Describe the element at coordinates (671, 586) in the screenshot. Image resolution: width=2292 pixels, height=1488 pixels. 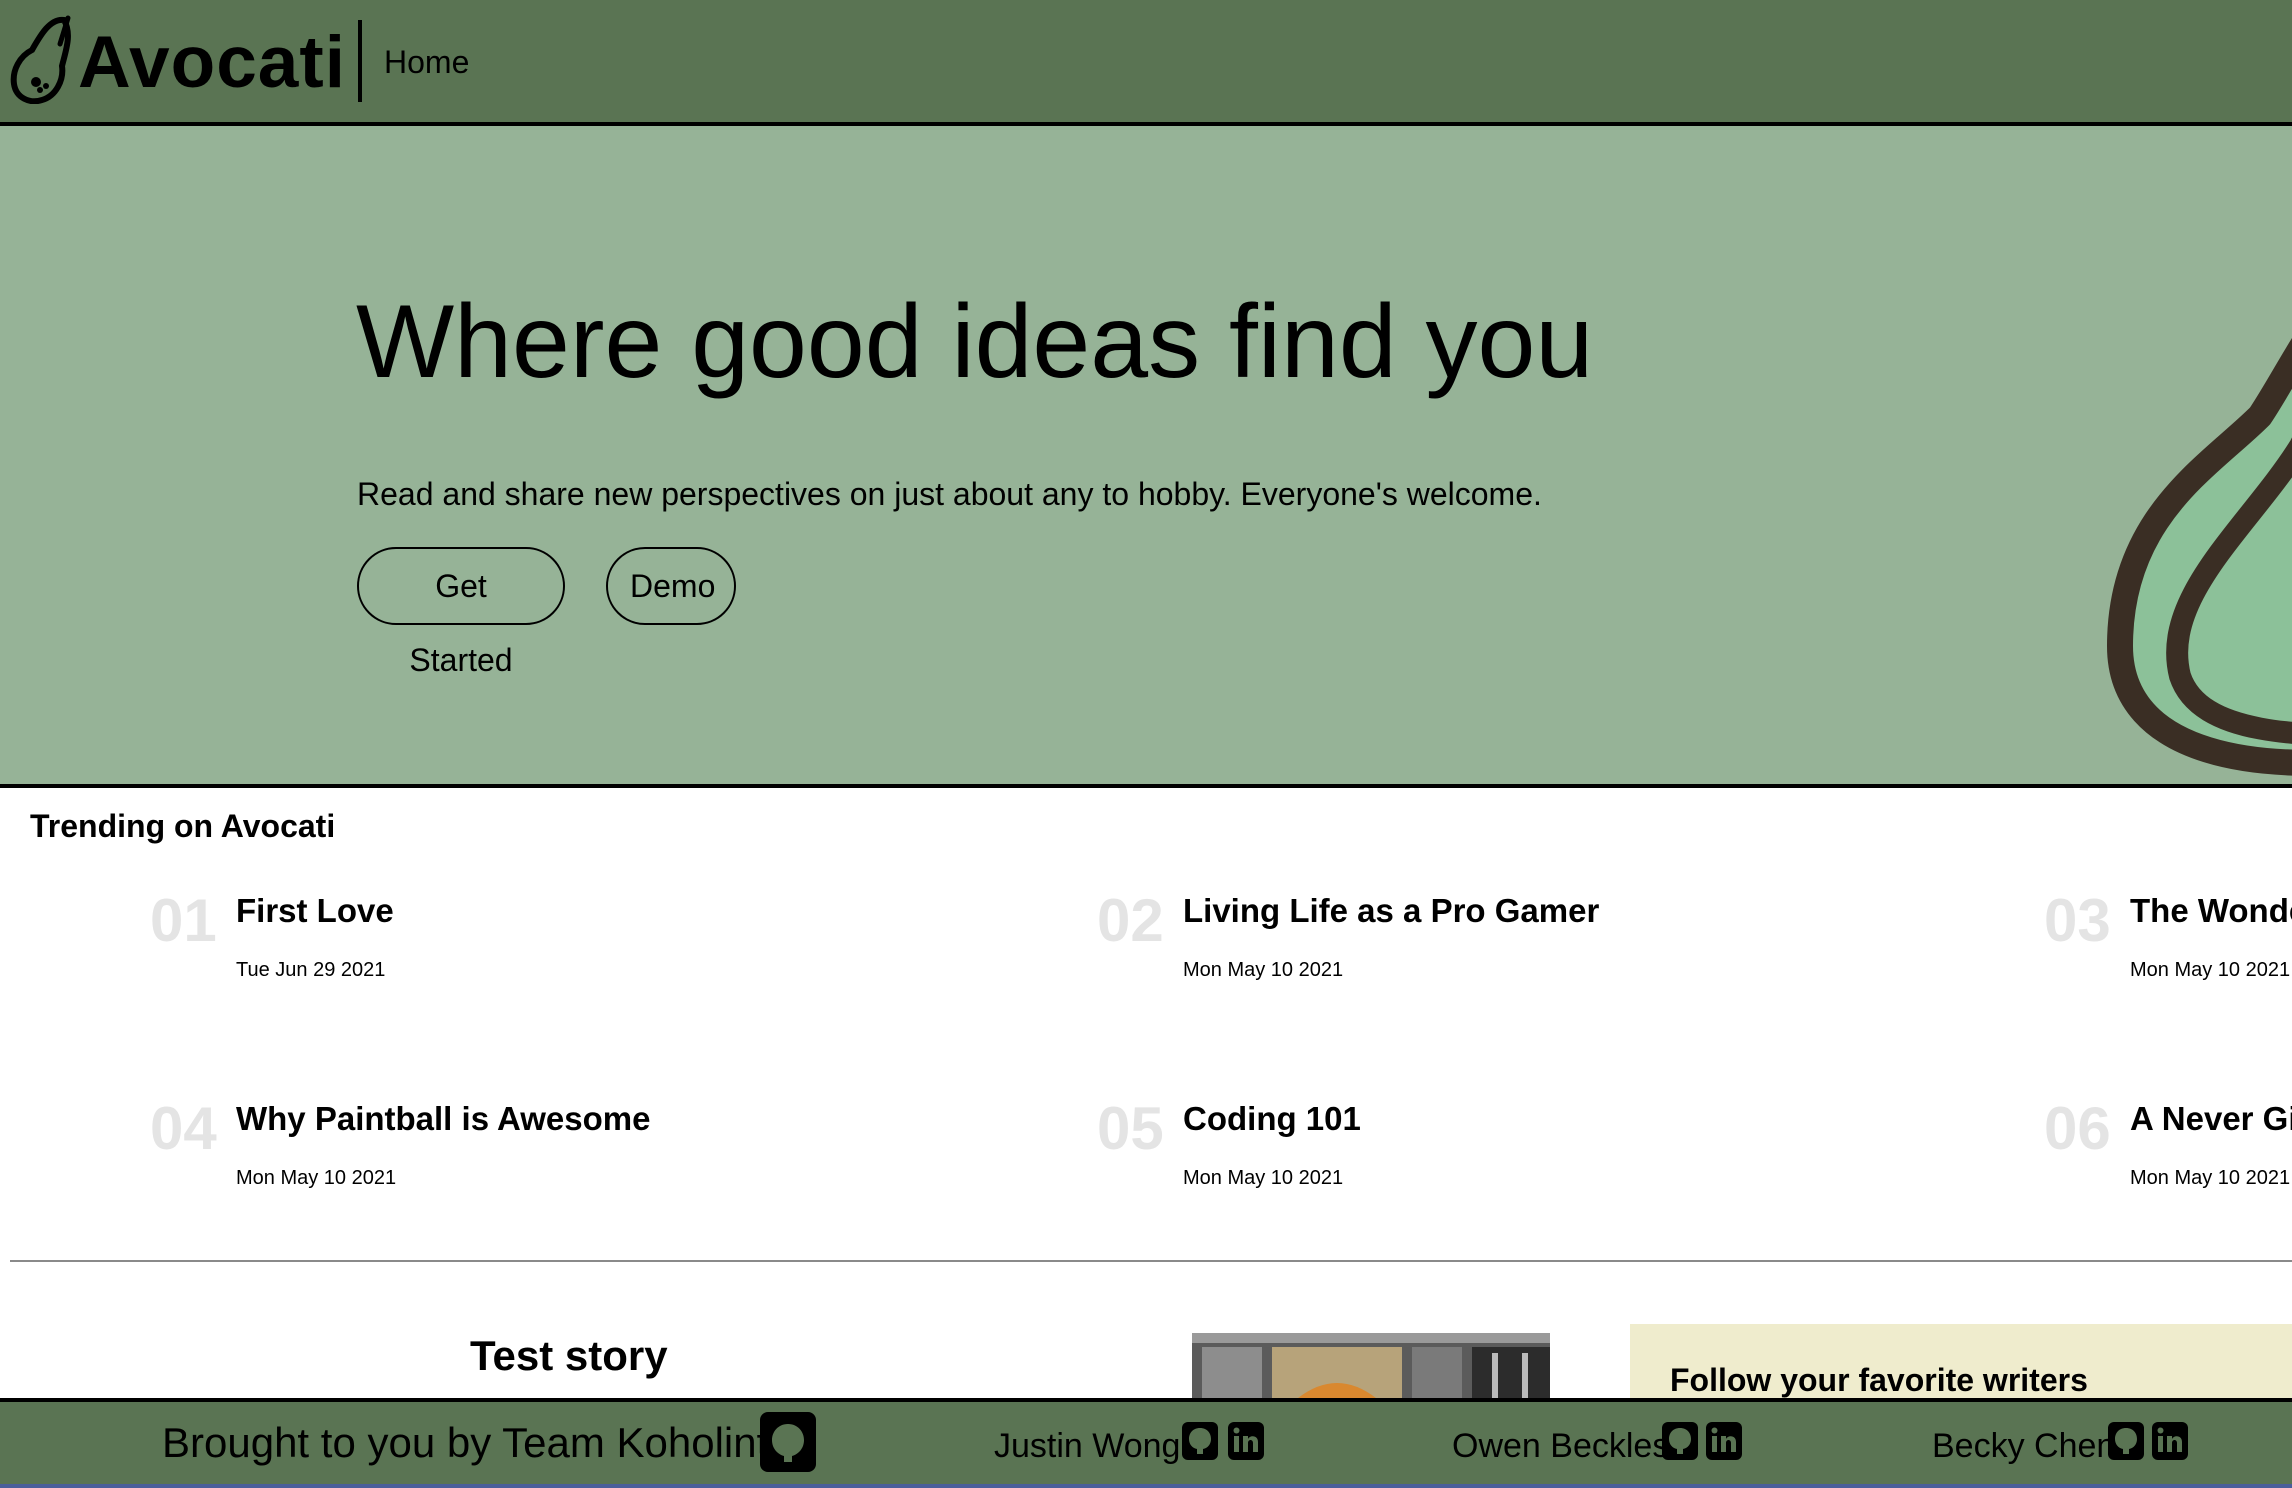
I see `demo-button: Demo` at that location.